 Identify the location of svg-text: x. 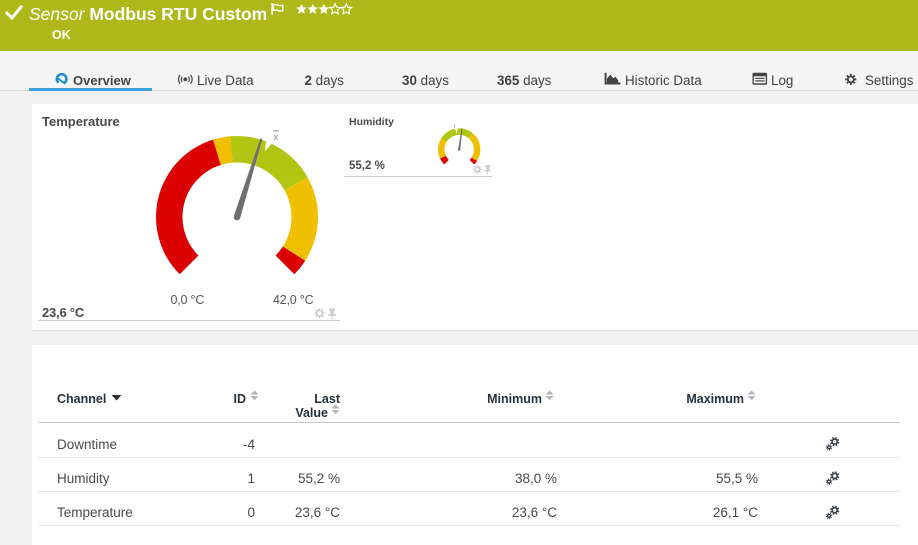
(276, 137).